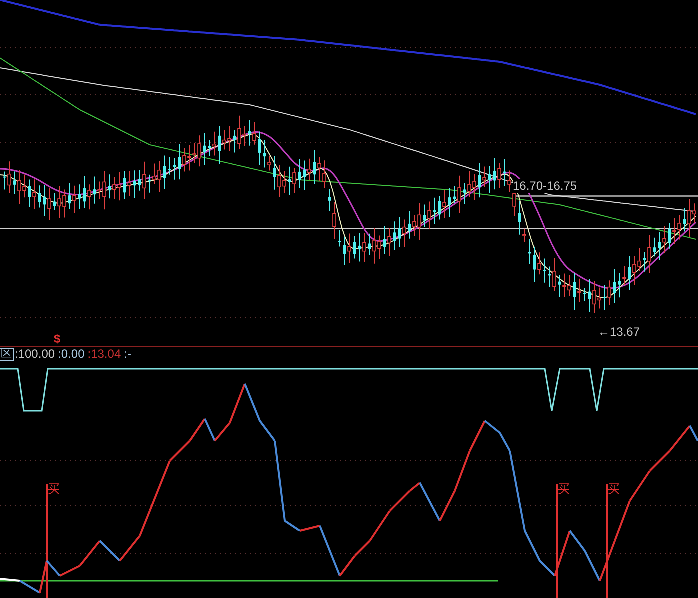  Describe the element at coordinates (128, 354) in the screenshot. I see `indicator-value: :-` at that location.